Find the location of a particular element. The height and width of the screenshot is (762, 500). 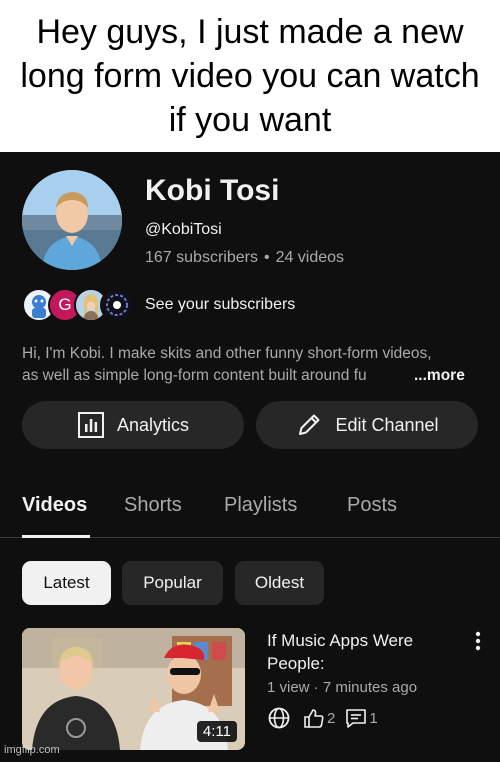

channel-name: Kobi Tosi is located at coordinates (212, 190).